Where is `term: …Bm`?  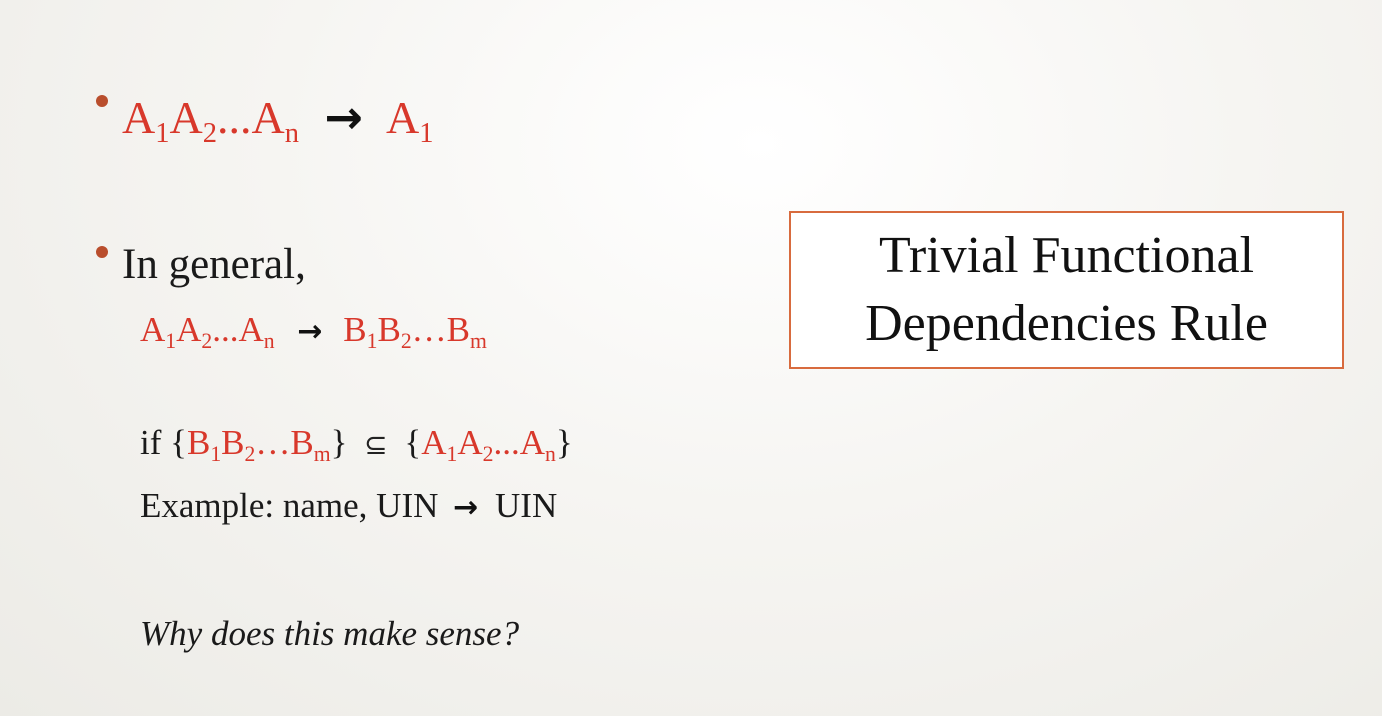 term: …Bm is located at coordinates (449, 331).